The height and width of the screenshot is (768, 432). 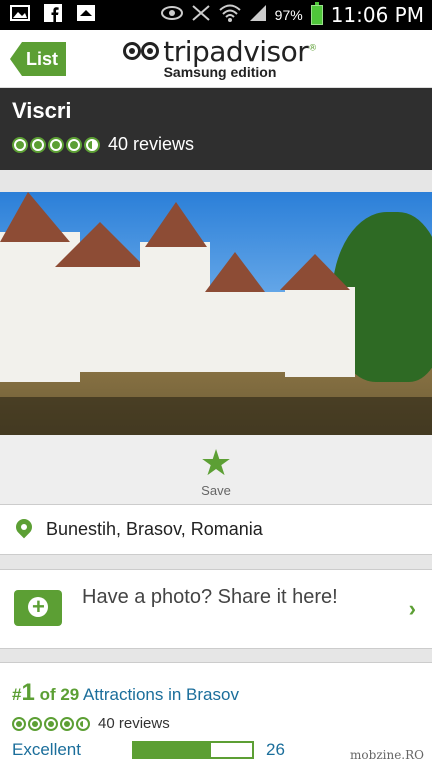 What do you see at coordinates (193, 750) in the screenshot?
I see `excellent-bar` at bounding box center [193, 750].